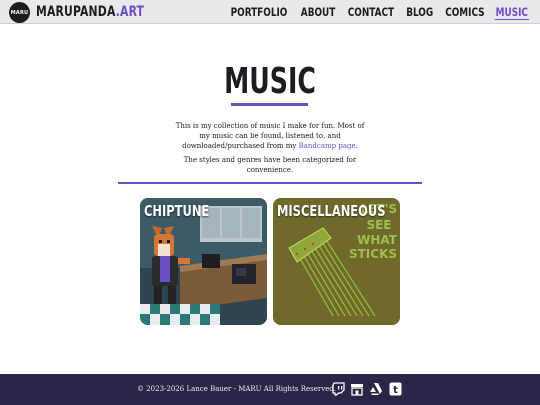  Describe the element at coordinates (338, 389) in the screenshot. I see `twitch-icon` at that location.